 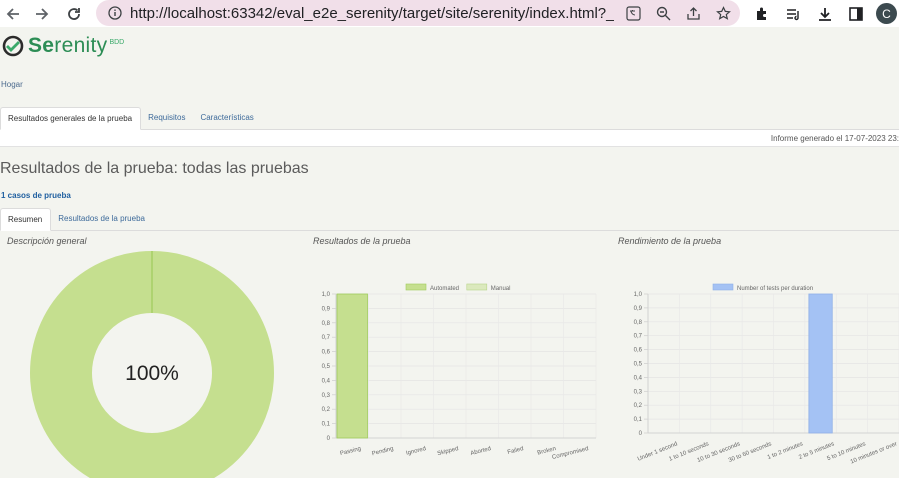 I want to click on logo-suffix: BDD, so click(x=117, y=42).